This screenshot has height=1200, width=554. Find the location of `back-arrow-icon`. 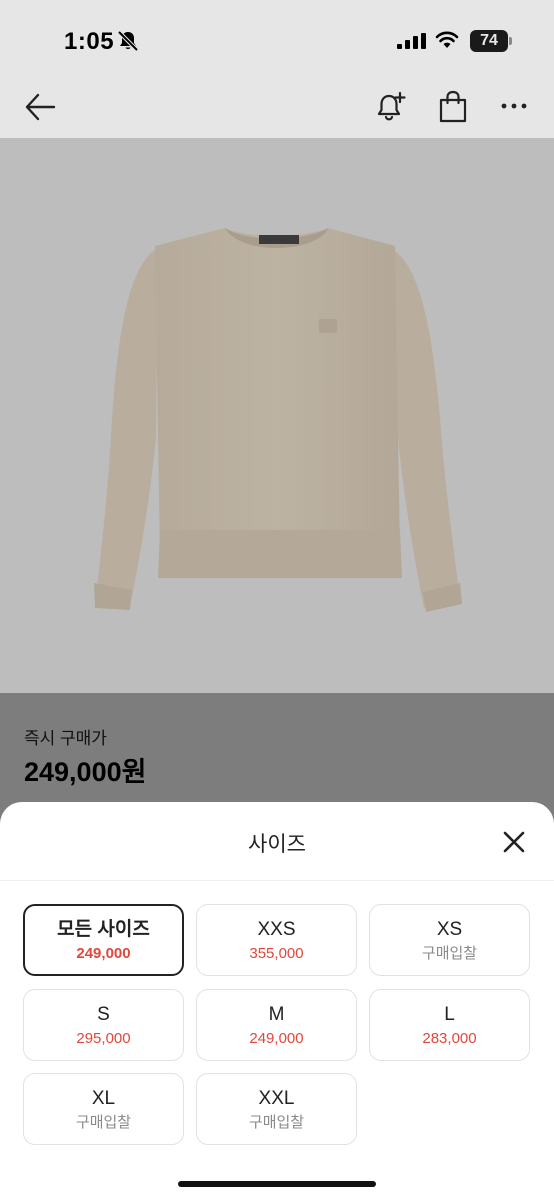

back-arrow-icon is located at coordinates (40, 107).